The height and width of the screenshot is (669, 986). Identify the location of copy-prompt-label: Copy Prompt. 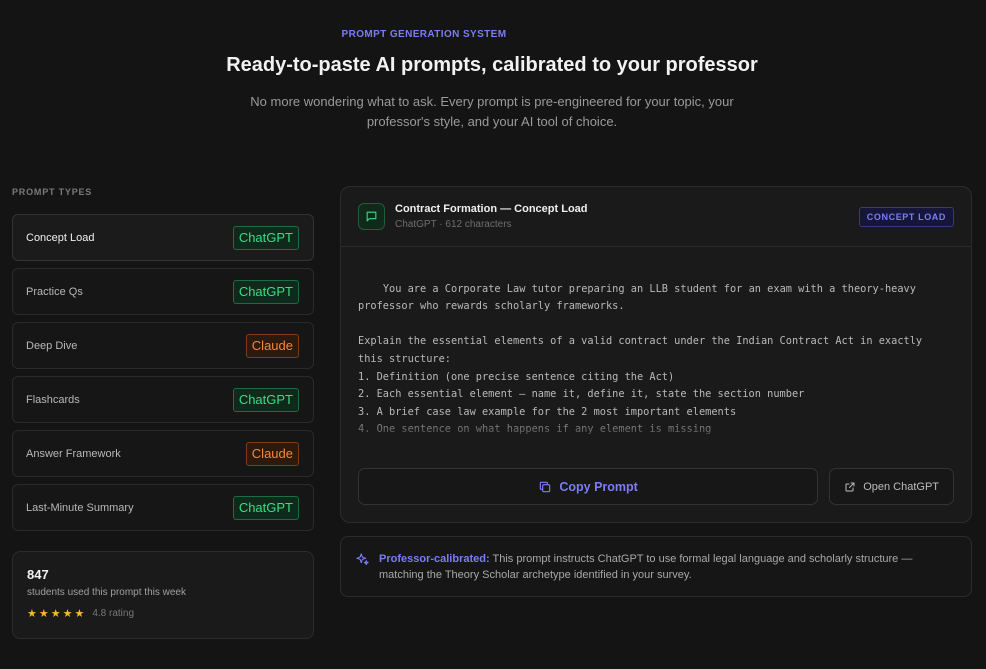
(598, 486).